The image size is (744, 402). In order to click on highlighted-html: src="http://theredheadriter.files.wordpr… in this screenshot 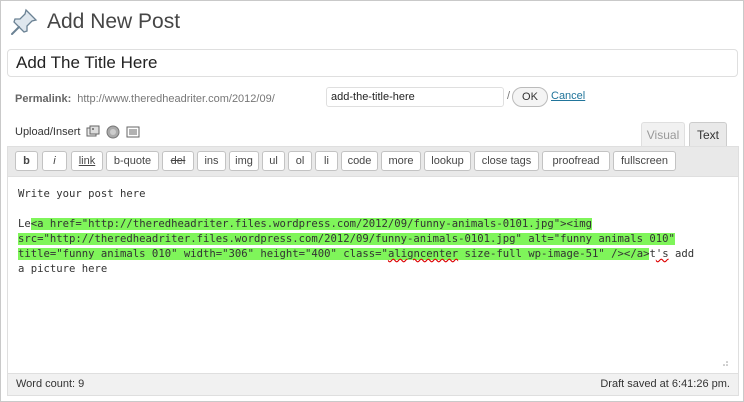, I will do `click(346, 239)`.